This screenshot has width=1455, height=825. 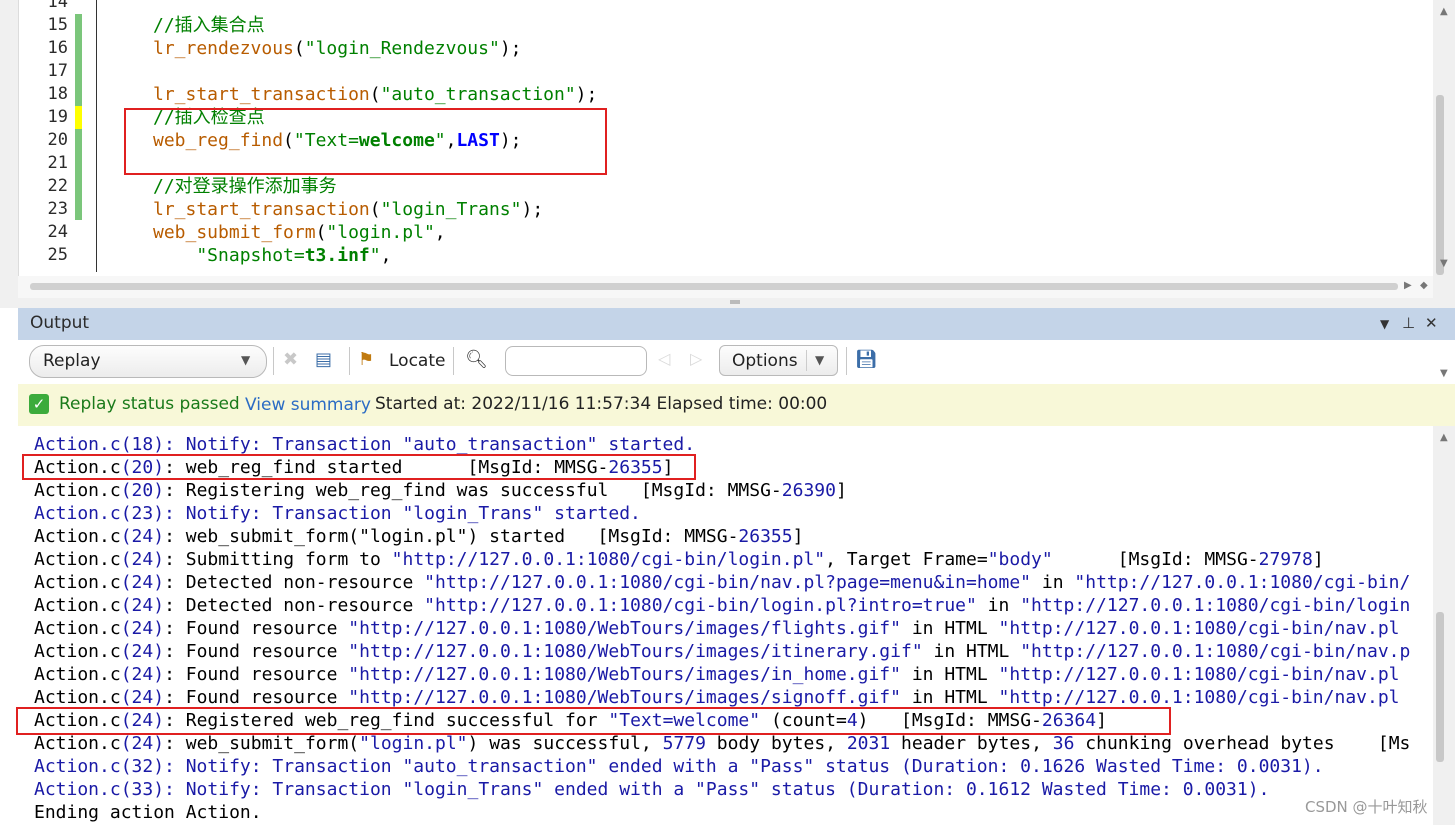 What do you see at coordinates (1064, 743) in the screenshot?
I see `log-link-text: 36` at bounding box center [1064, 743].